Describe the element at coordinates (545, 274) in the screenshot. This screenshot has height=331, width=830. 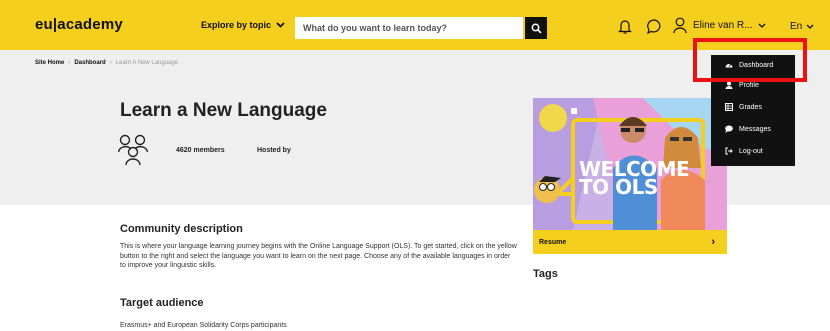
I see `tags-heading: Tags` at that location.